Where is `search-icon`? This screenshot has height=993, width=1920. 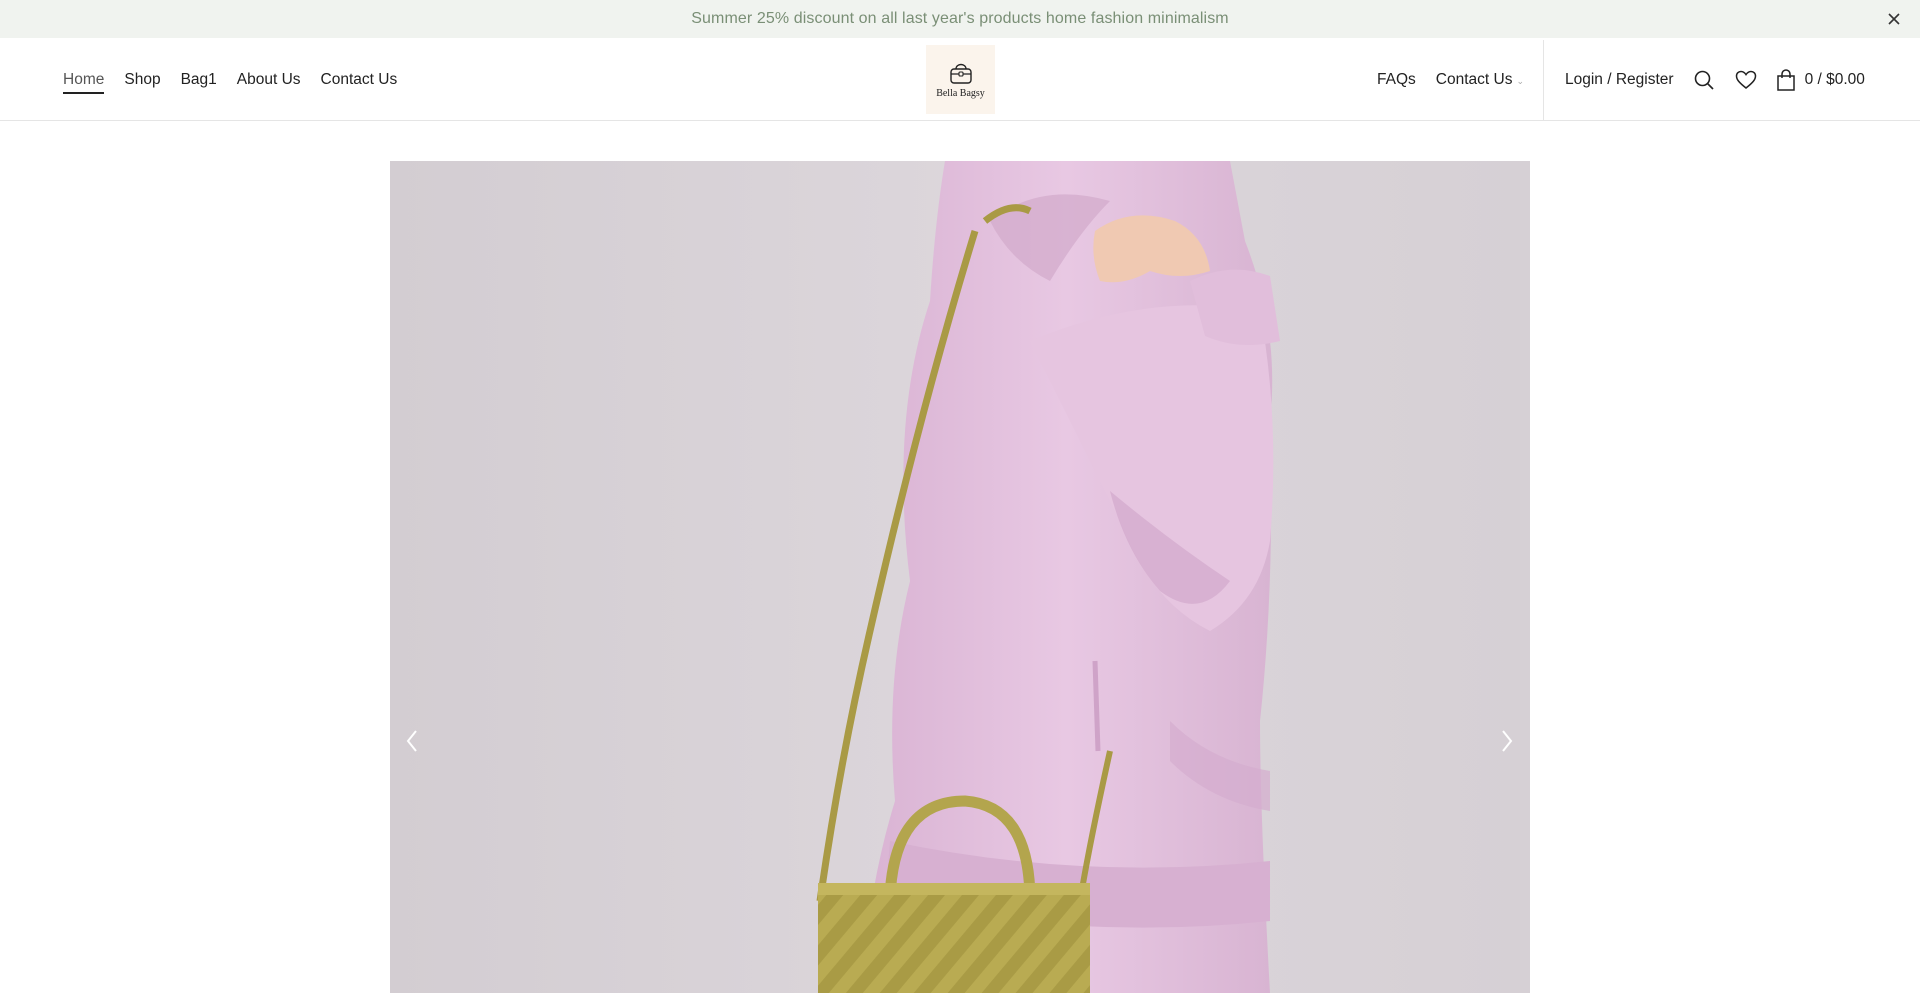
search-icon is located at coordinates (1704, 80).